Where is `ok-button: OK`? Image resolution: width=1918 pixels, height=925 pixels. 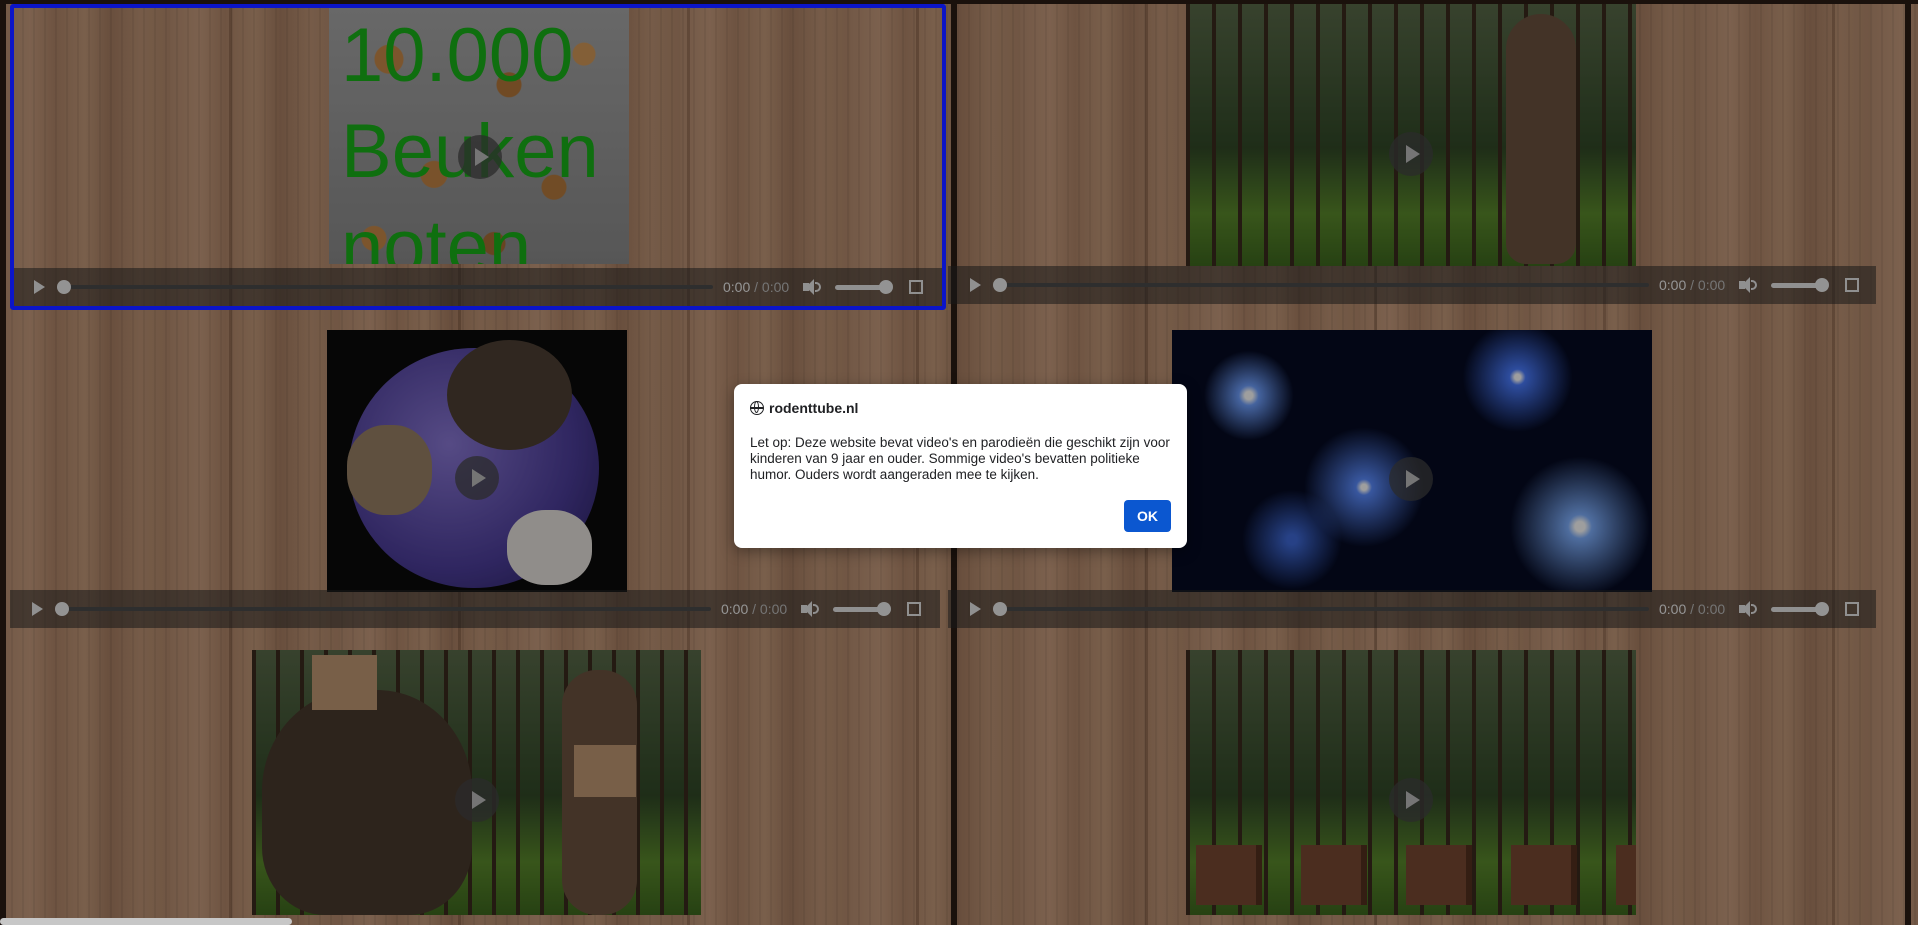
ok-button: OK is located at coordinates (1147, 516).